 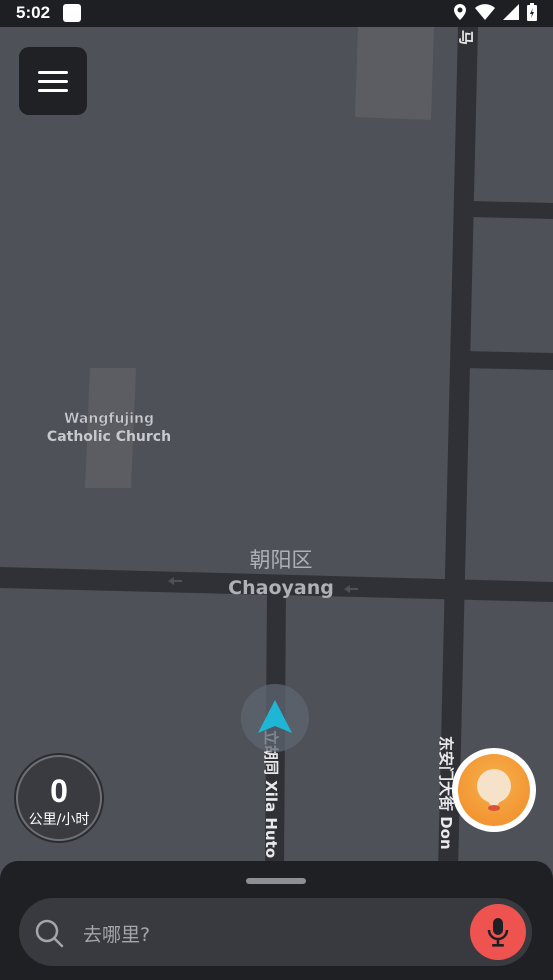 What do you see at coordinates (49, 933) in the screenshot?
I see `search-icon` at bounding box center [49, 933].